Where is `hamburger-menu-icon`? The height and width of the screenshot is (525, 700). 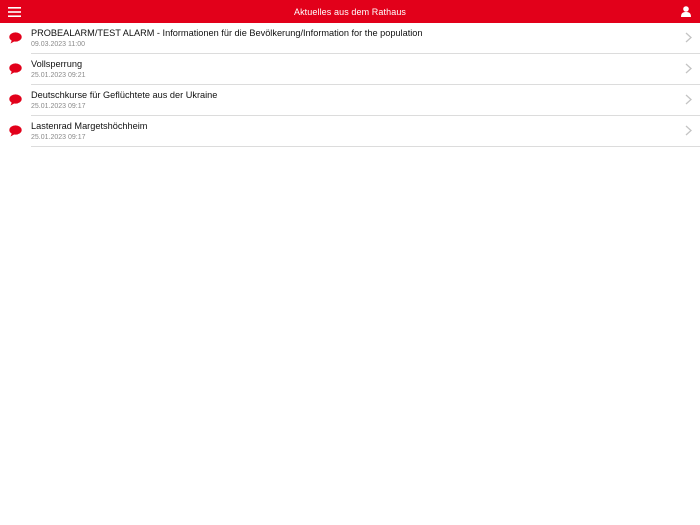 hamburger-menu-icon is located at coordinates (14, 11).